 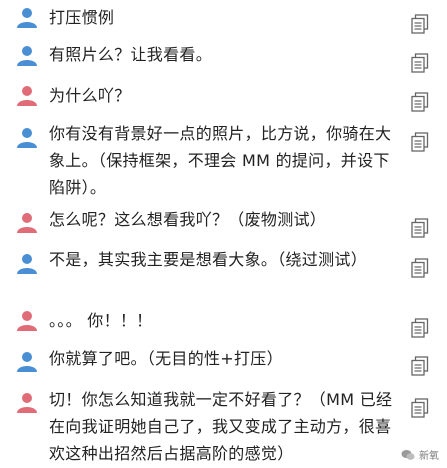 I want to click on watermark: 新氧, so click(x=420, y=454).